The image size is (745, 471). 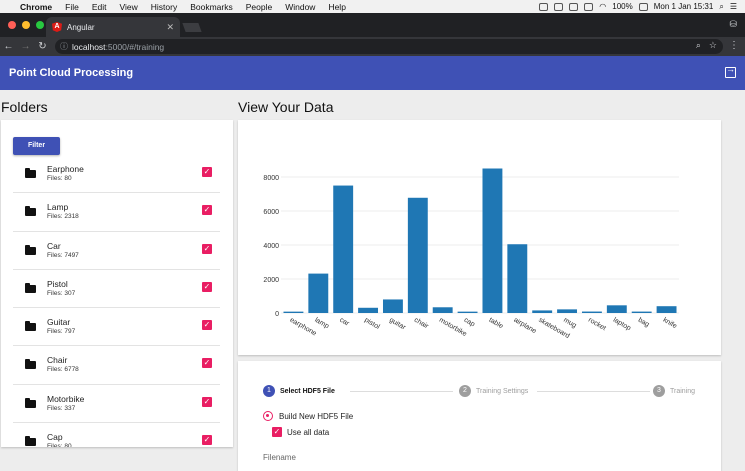 I want to click on step-connector, so click(x=593, y=391).